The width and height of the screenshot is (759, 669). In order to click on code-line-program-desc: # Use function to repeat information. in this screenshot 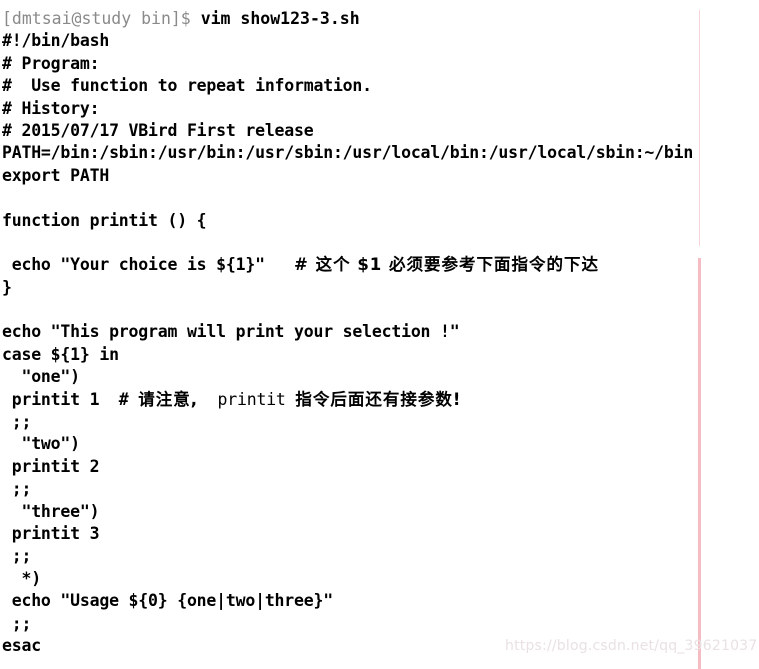, I will do `click(187, 86)`.